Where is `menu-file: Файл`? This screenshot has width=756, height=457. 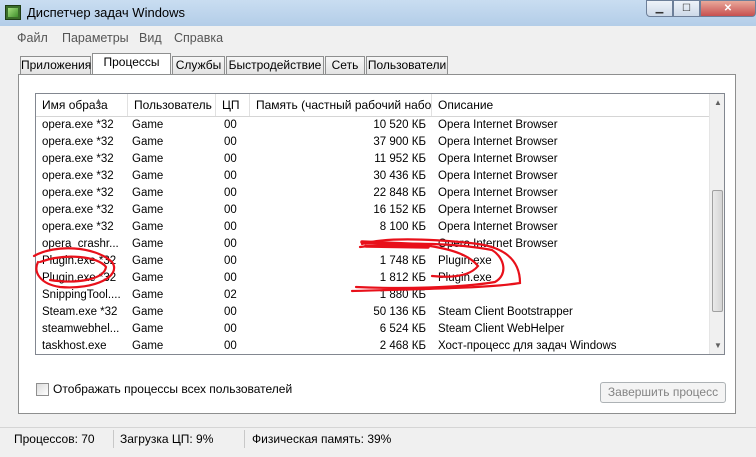
menu-file: Файл is located at coordinates (32, 38).